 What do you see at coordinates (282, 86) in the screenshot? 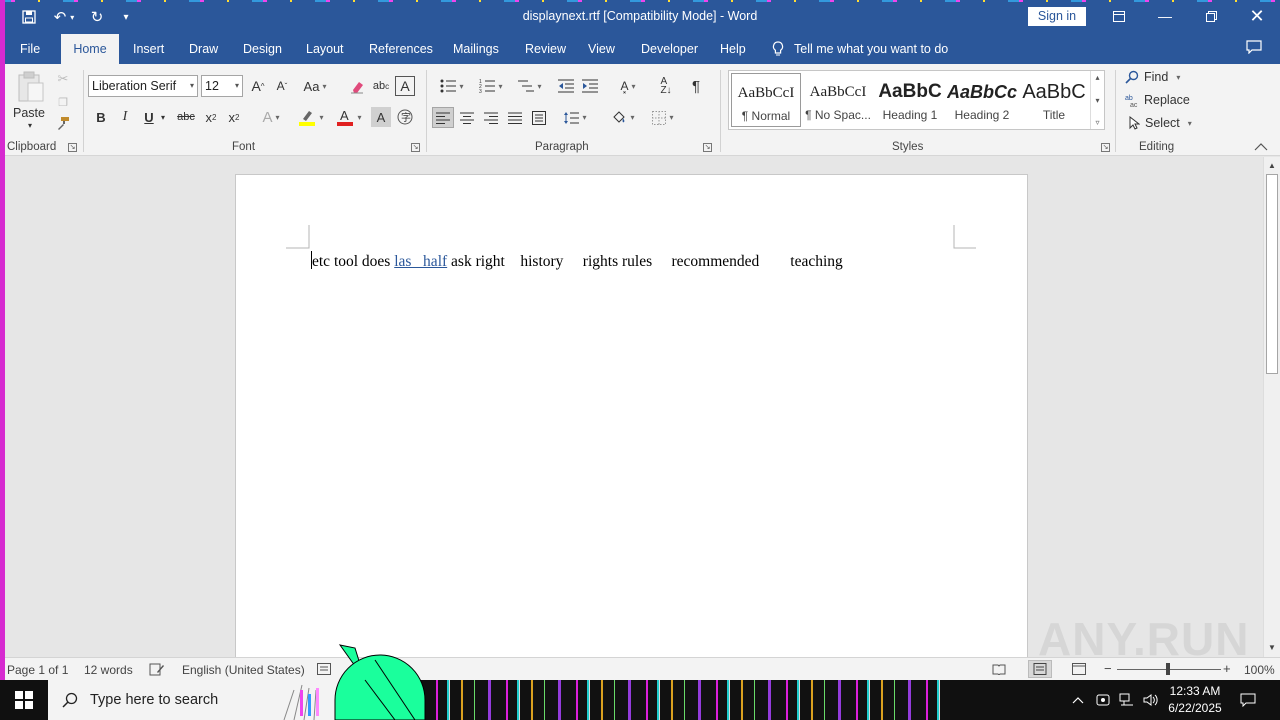
I see `shrink-font-icon: Aˇ` at bounding box center [282, 86].